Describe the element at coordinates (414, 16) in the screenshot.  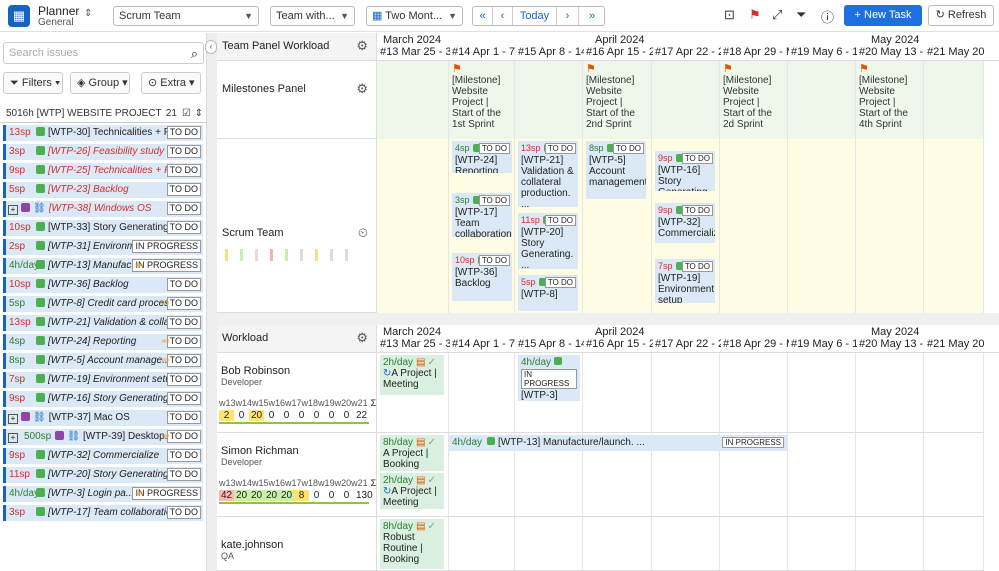
I see `range-select: ▦ Two Mont...▼` at that location.